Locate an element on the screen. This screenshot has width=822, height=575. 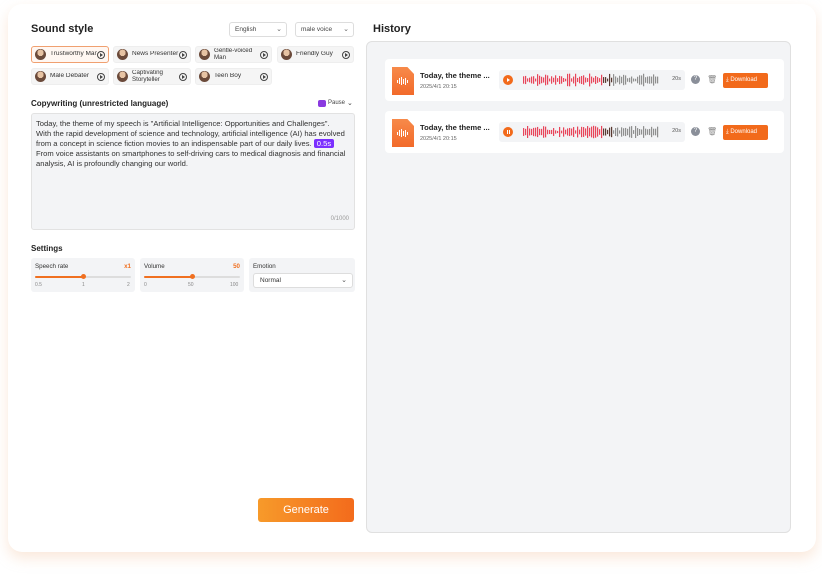
voice-option-teen-boy: Teen Boy is located at coordinates (233, 76).